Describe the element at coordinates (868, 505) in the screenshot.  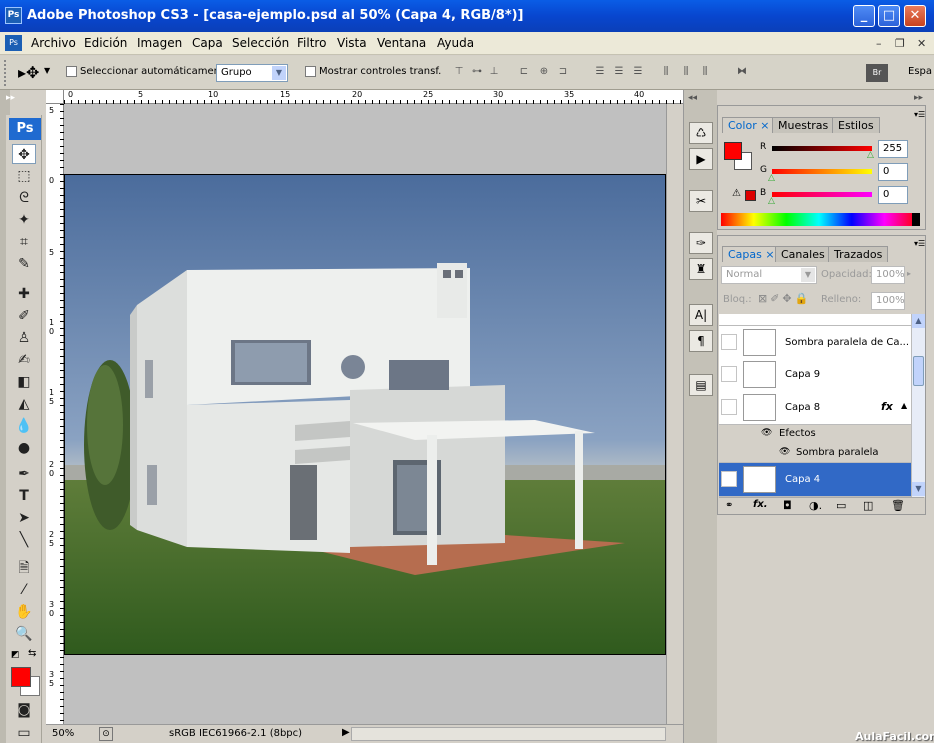
I see `new-layer-icon: ◫` at that location.